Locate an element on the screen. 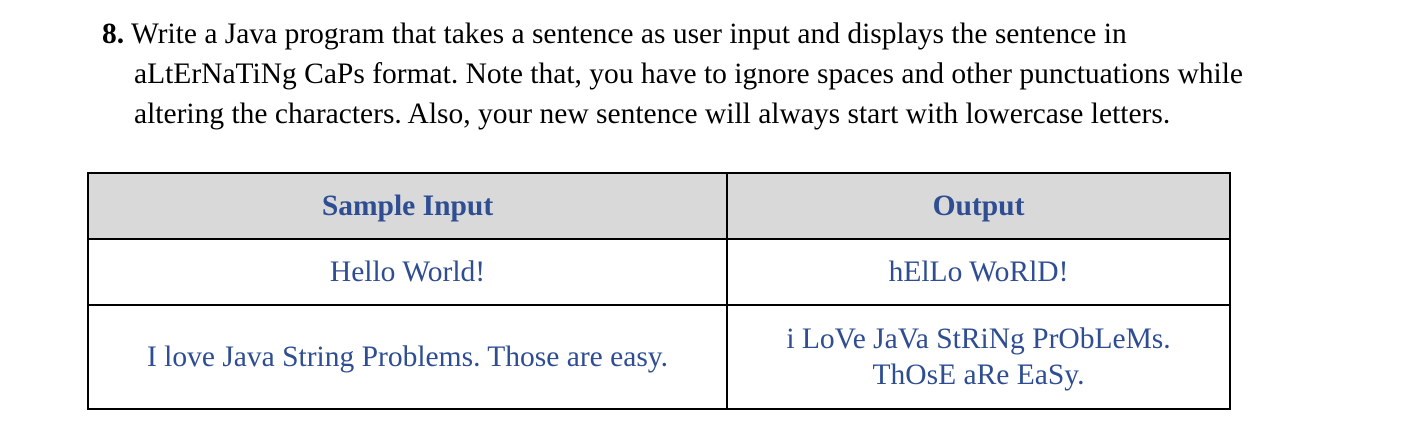 Image resolution: width=1428 pixels, height=440 pixels. output-cell: hElLo WoRlD! is located at coordinates (978, 272).